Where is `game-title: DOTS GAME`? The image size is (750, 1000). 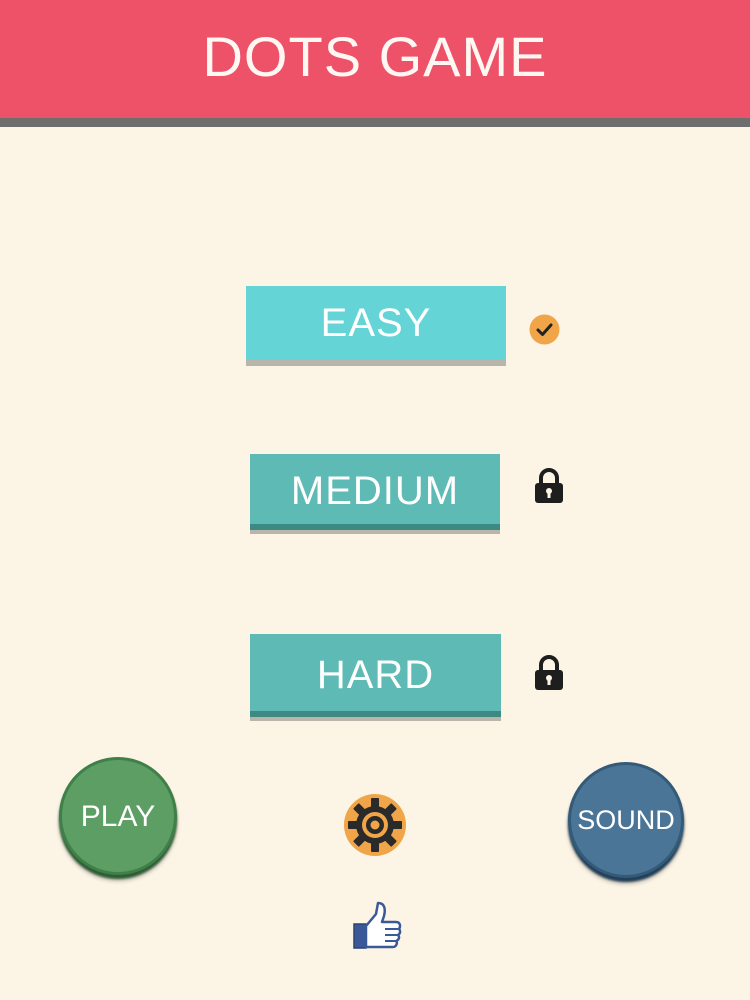 game-title: DOTS GAME is located at coordinates (375, 56).